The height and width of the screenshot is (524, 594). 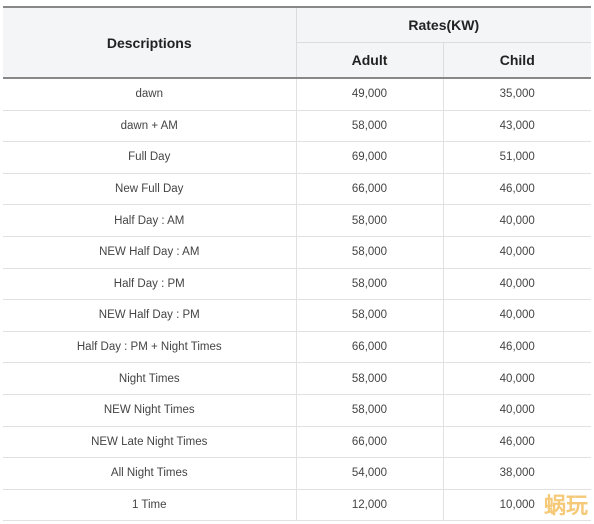 What do you see at coordinates (565, 506) in the screenshot?
I see `watermark-logo: 蜗玩` at bounding box center [565, 506].